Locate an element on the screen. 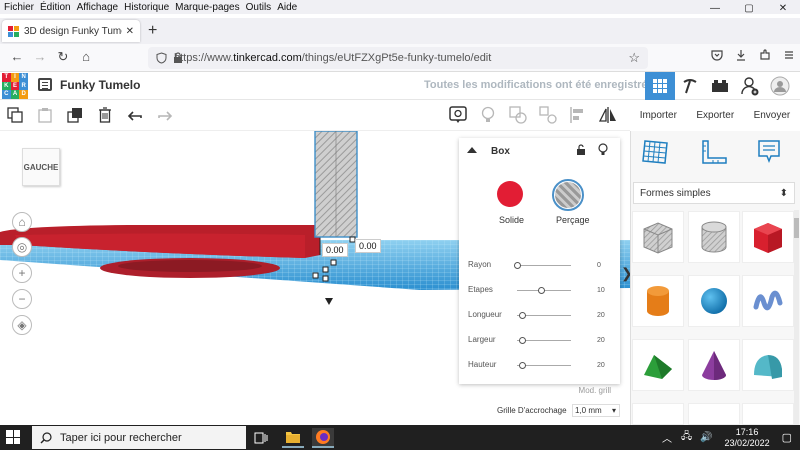 Image resolution: width=800 pixels, height=450 pixels. windows-start-icon is located at coordinates (13, 437).